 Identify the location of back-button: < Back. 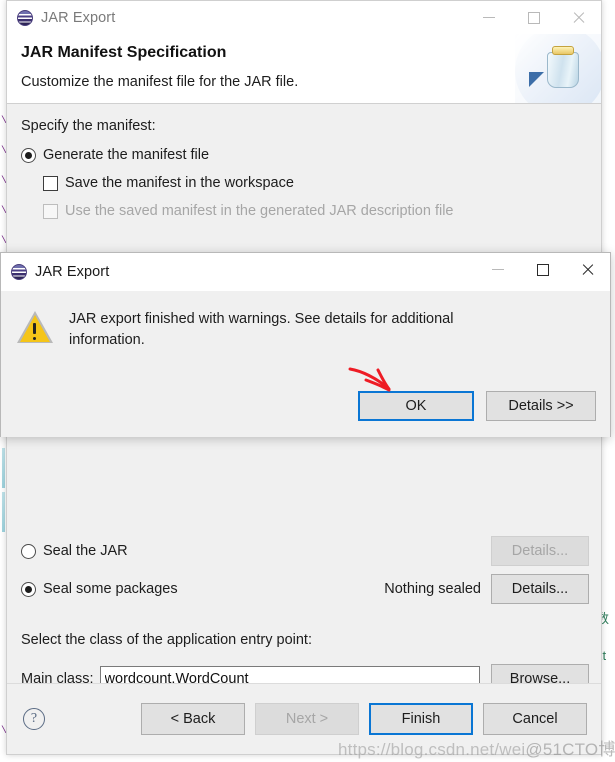
(193, 719).